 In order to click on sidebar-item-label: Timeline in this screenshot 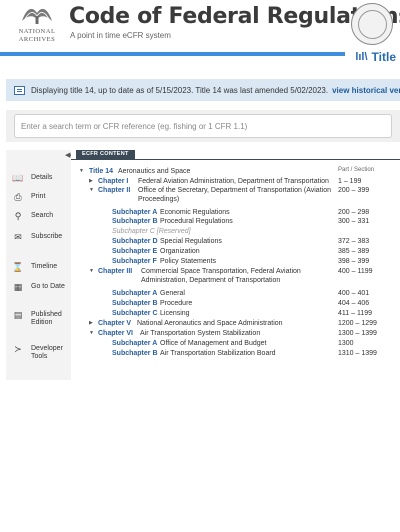, I will do `click(44, 266)`.